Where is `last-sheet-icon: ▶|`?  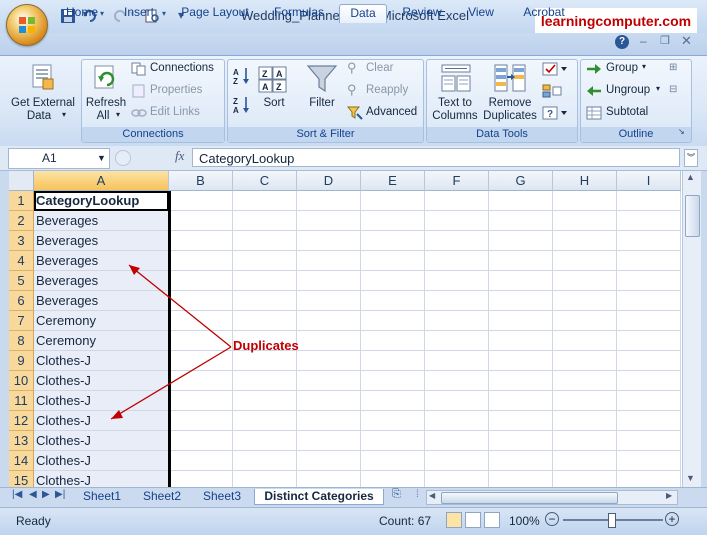 last-sheet-icon: ▶| is located at coordinates (60, 494).